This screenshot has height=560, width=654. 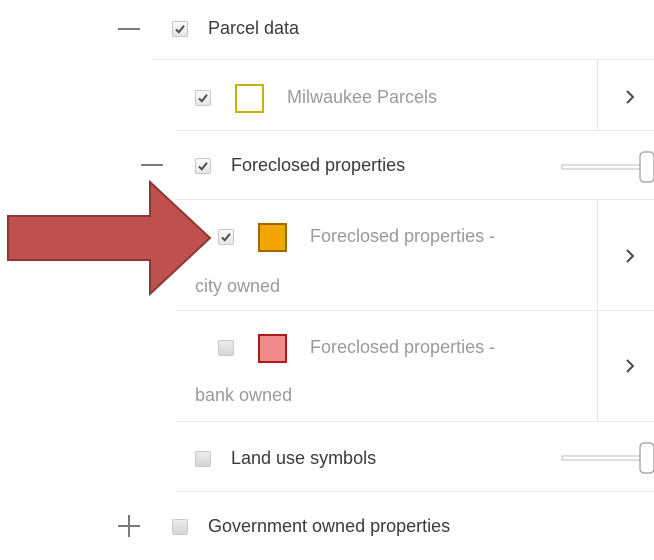 What do you see at coordinates (318, 165) in the screenshot?
I see `layer-label-foreclosed-properties: Foreclosed properties` at bounding box center [318, 165].